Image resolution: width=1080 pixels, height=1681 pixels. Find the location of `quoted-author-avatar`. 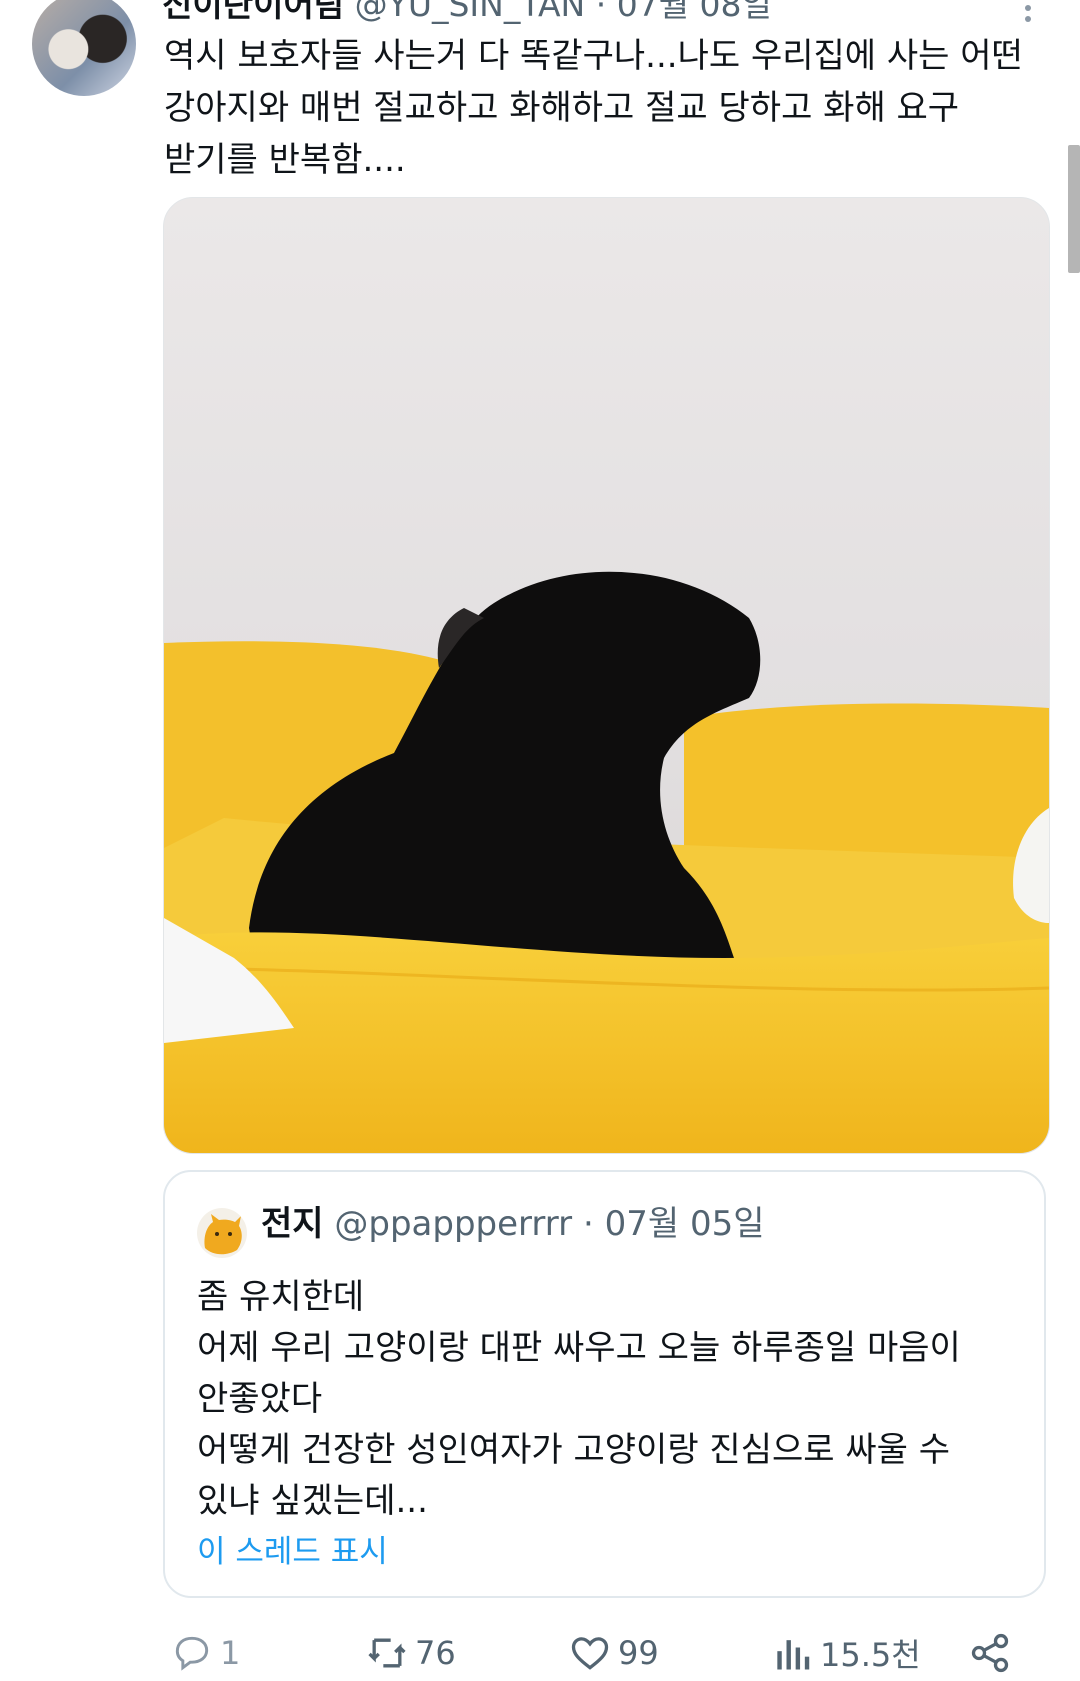

quoted-author-avatar is located at coordinates (222, 1233).